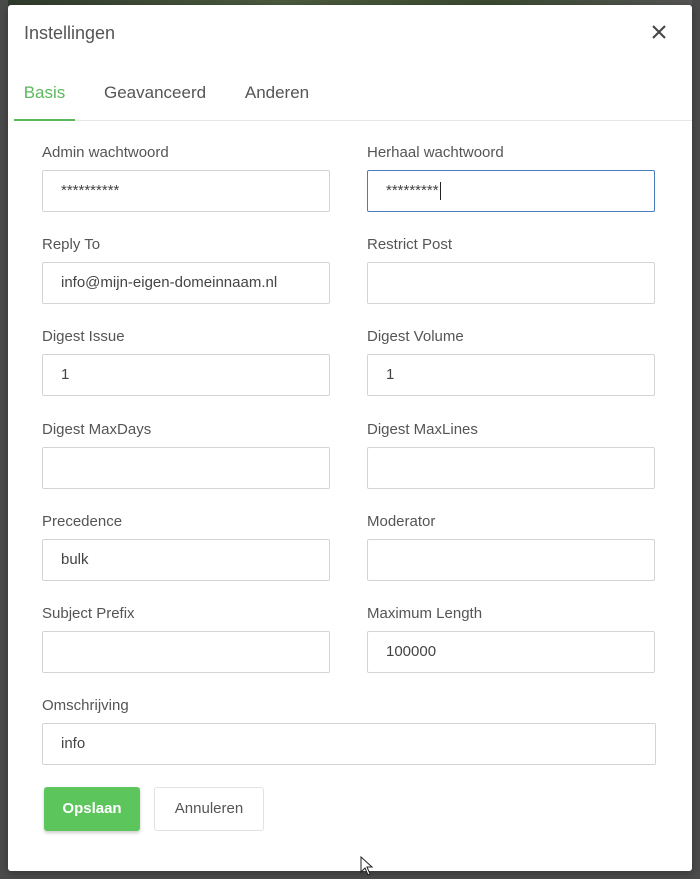 This screenshot has height=879, width=700. What do you see at coordinates (186, 468) in the screenshot?
I see `digest-maxdays-field` at bounding box center [186, 468].